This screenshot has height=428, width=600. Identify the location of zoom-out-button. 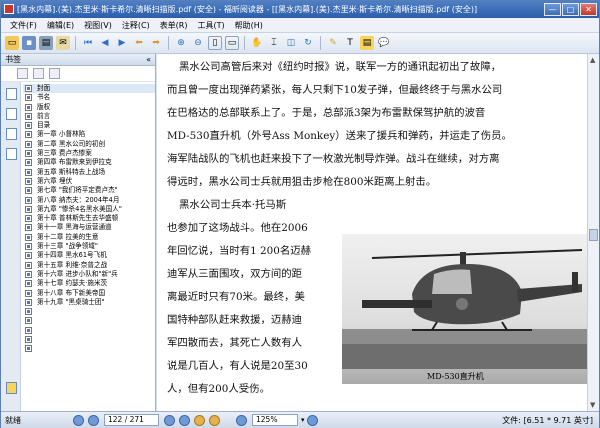
(241, 420).